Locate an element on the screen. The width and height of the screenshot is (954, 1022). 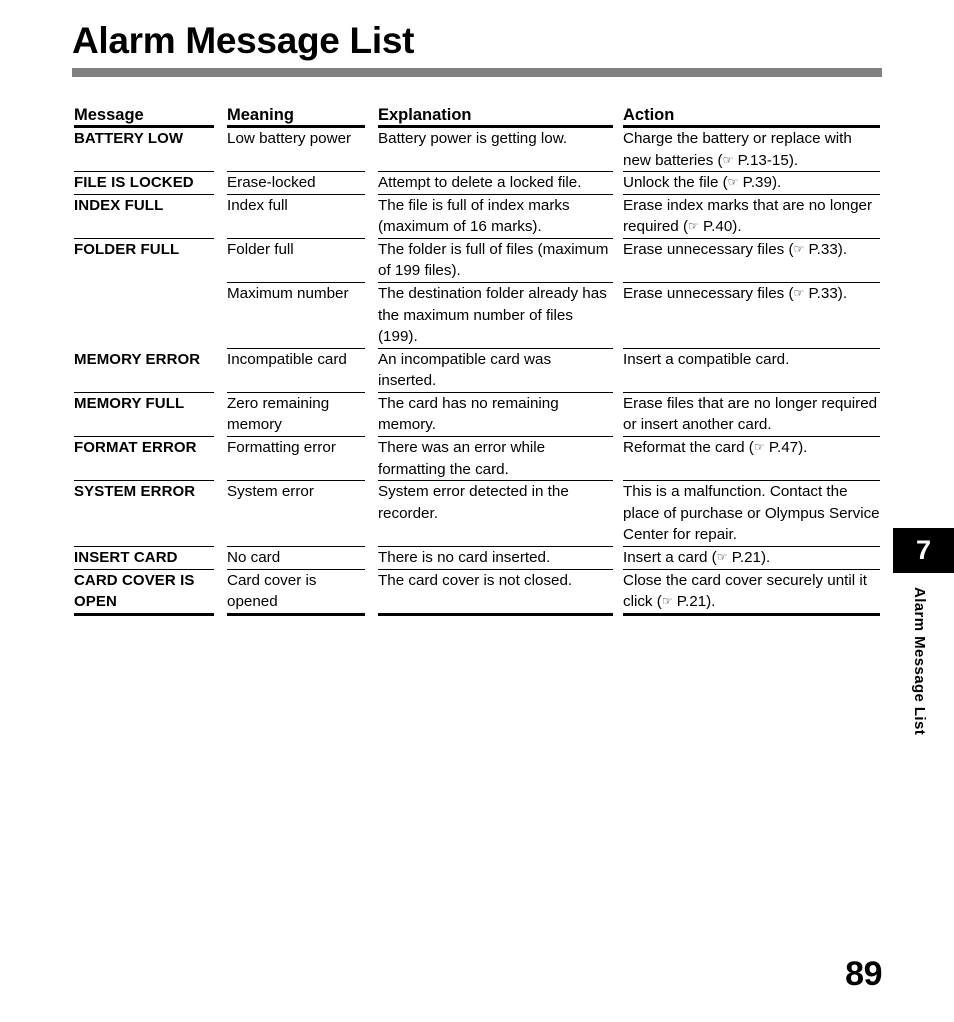
action-page-reference: P.13-15). is located at coordinates (766, 160).